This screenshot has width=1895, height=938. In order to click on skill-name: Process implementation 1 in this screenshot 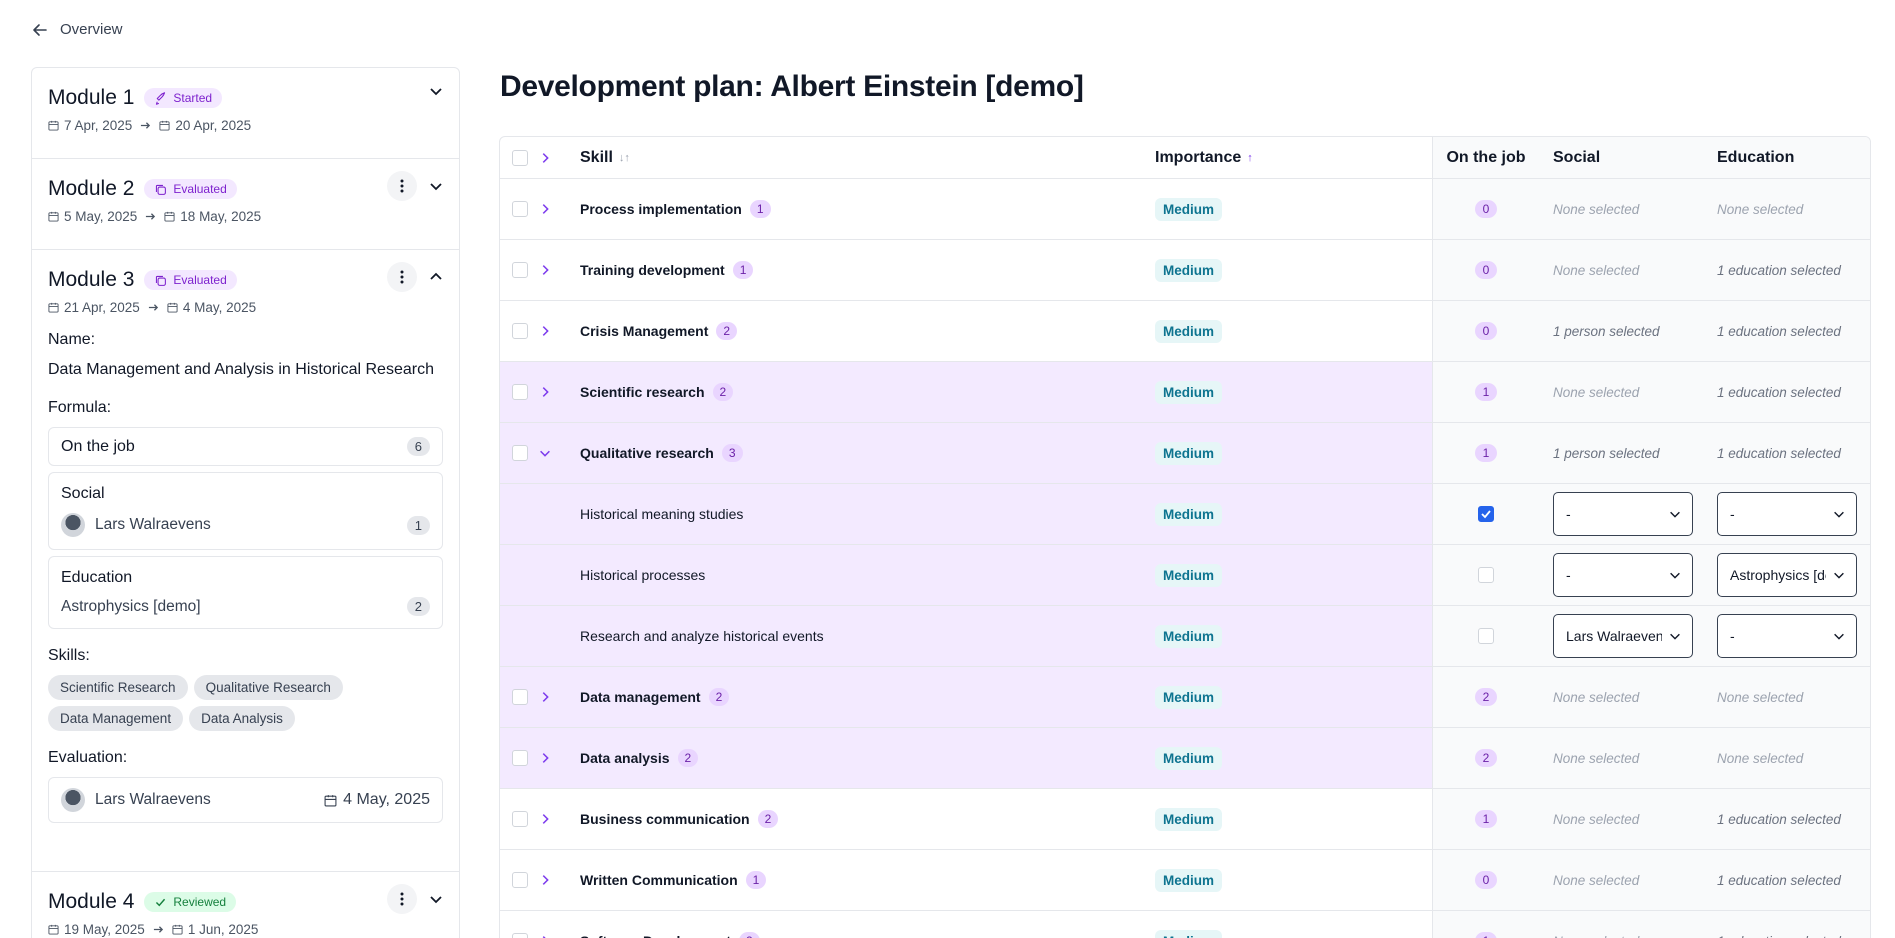, I will do `click(675, 209)`.